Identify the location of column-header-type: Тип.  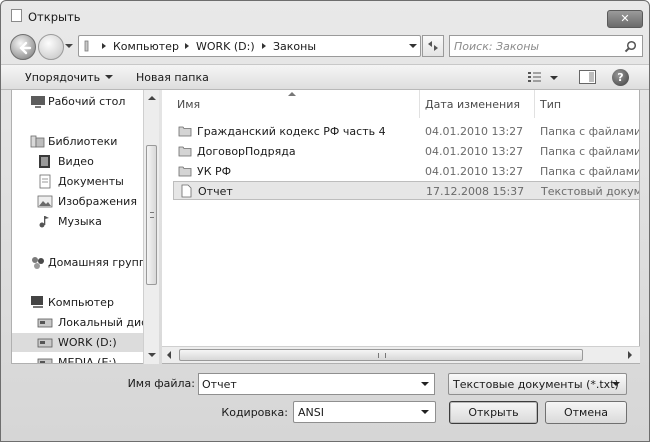
(587, 104).